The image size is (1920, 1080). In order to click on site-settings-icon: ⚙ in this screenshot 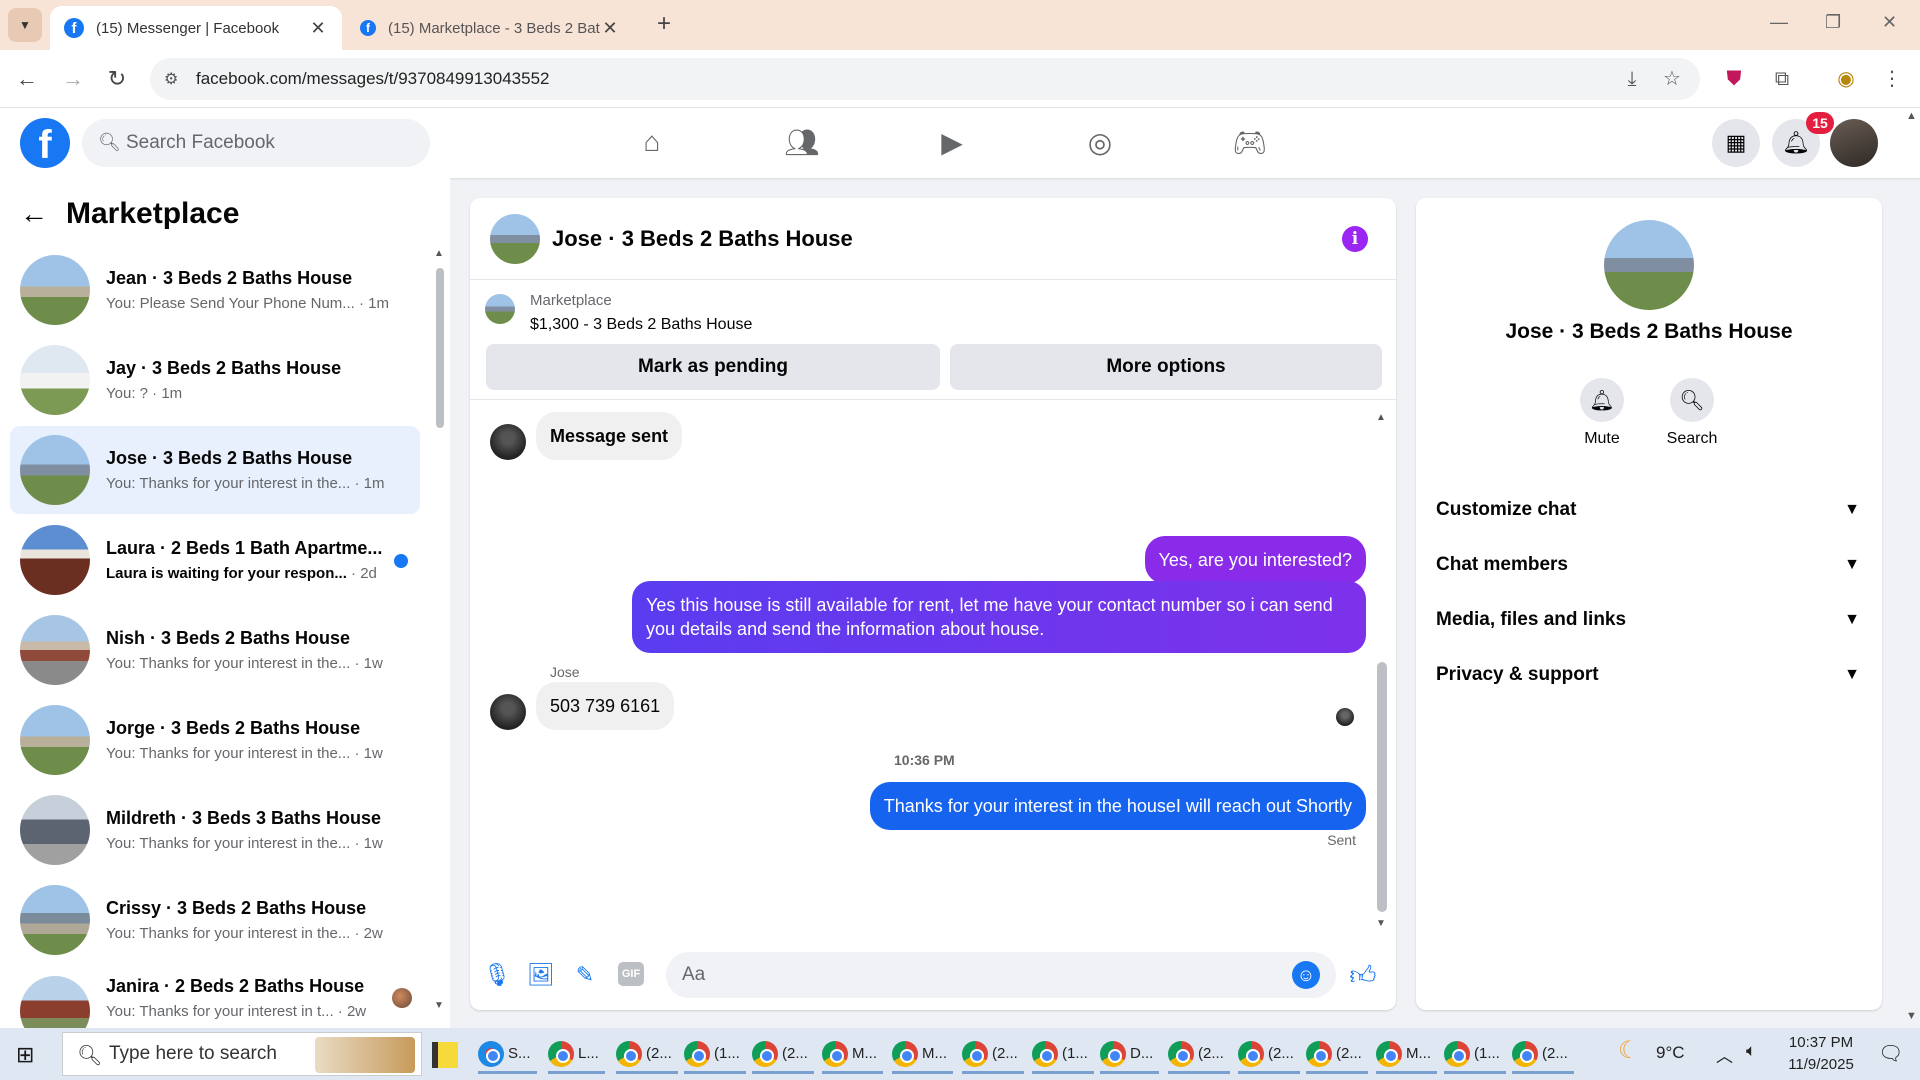, I will do `click(174, 79)`.